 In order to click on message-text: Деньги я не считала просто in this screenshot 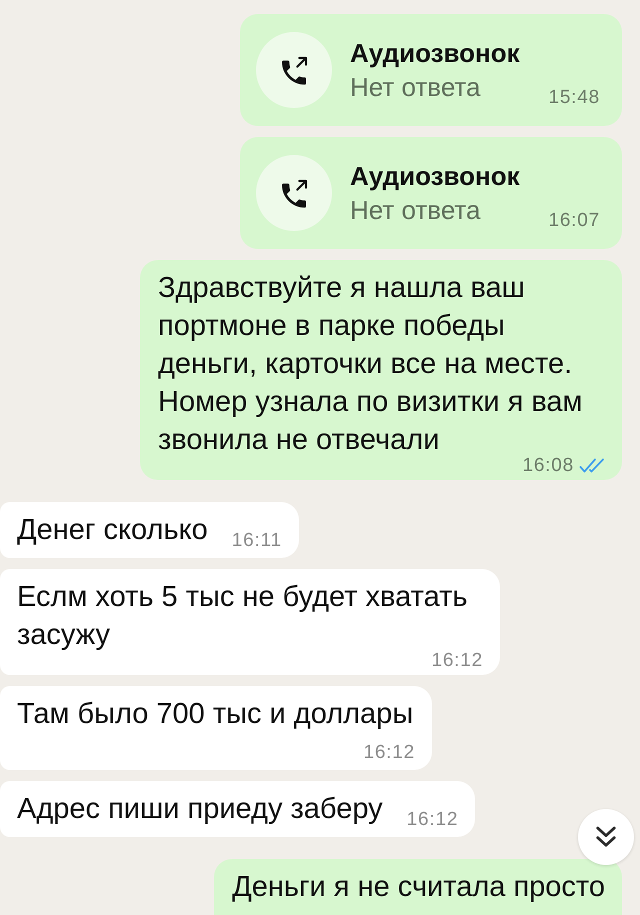, I will do `click(418, 887)`.